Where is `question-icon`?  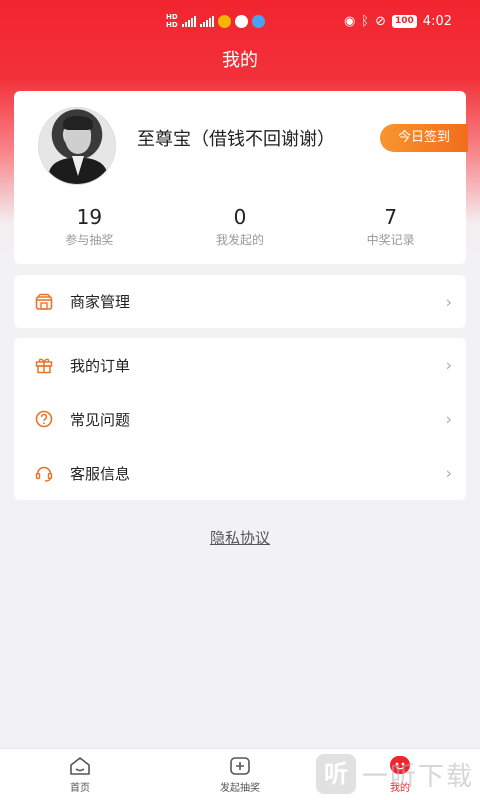 question-icon is located at coordinates (44, 419).